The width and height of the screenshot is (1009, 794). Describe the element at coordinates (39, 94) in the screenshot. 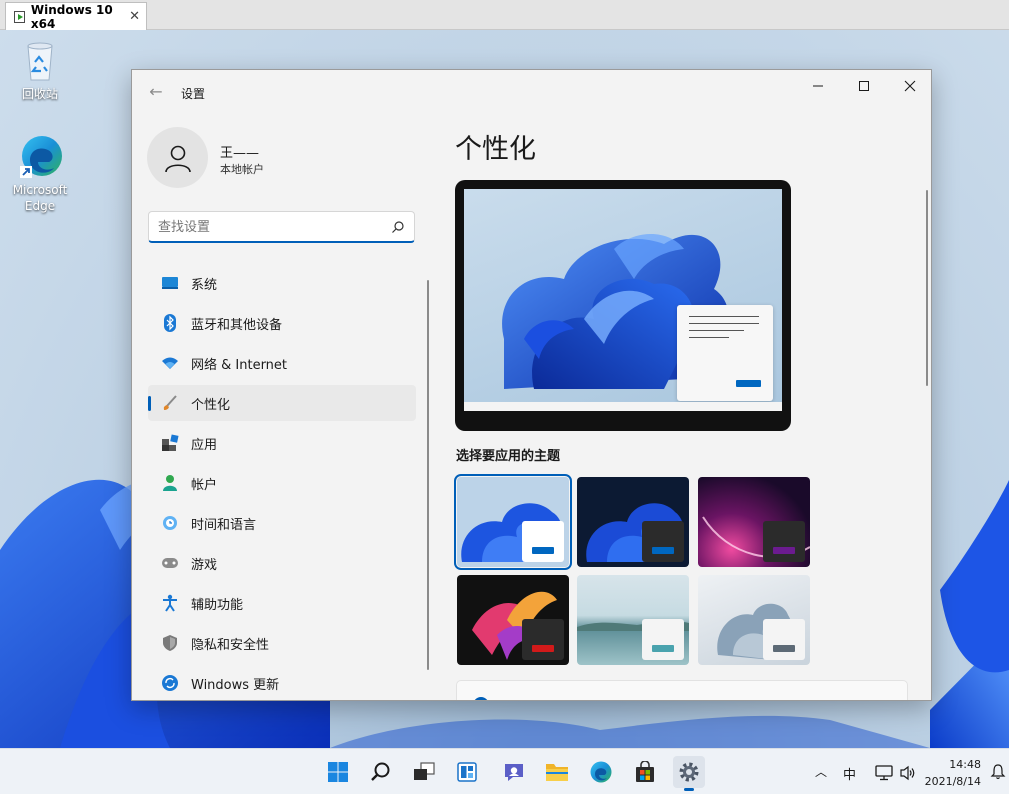

I see `recycle-bin-label: 回收站` at that location.